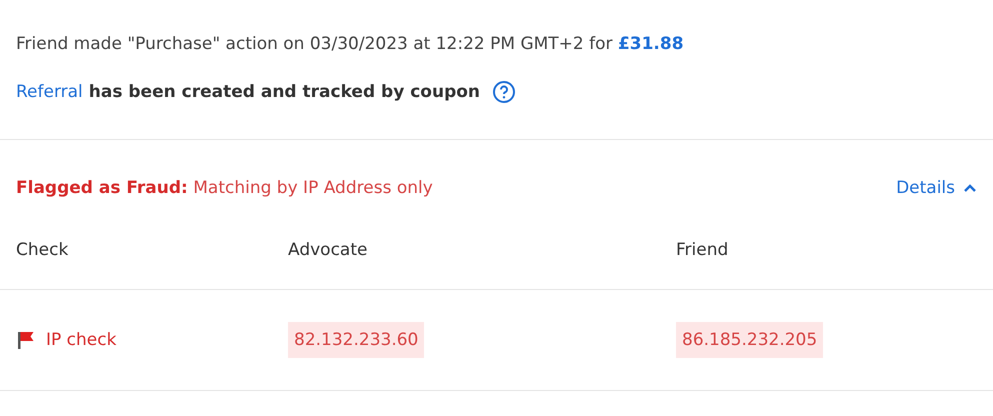  What do you see at coordinates (224, 188) in the screenshot?
I see `fraud-status: Flagged as Fraud: Matching by IP Address only` at bounding box center [224, 188].